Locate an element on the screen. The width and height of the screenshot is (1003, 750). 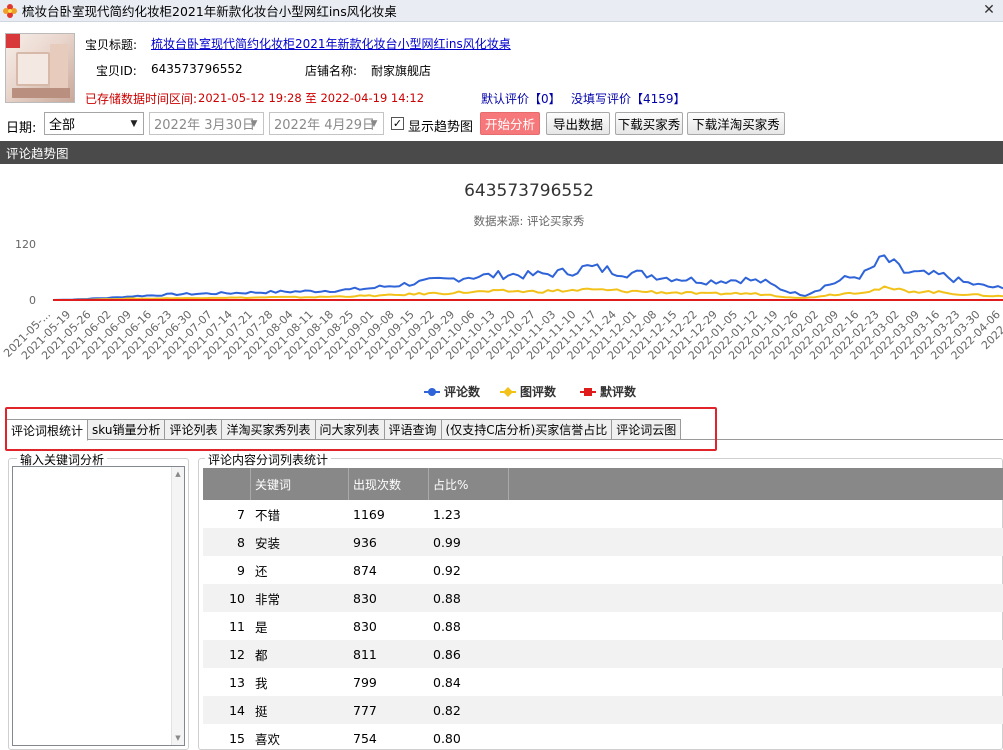
chart-subtitle: 数据来源: 评论买家秀 is located at coordinates (529, 221).